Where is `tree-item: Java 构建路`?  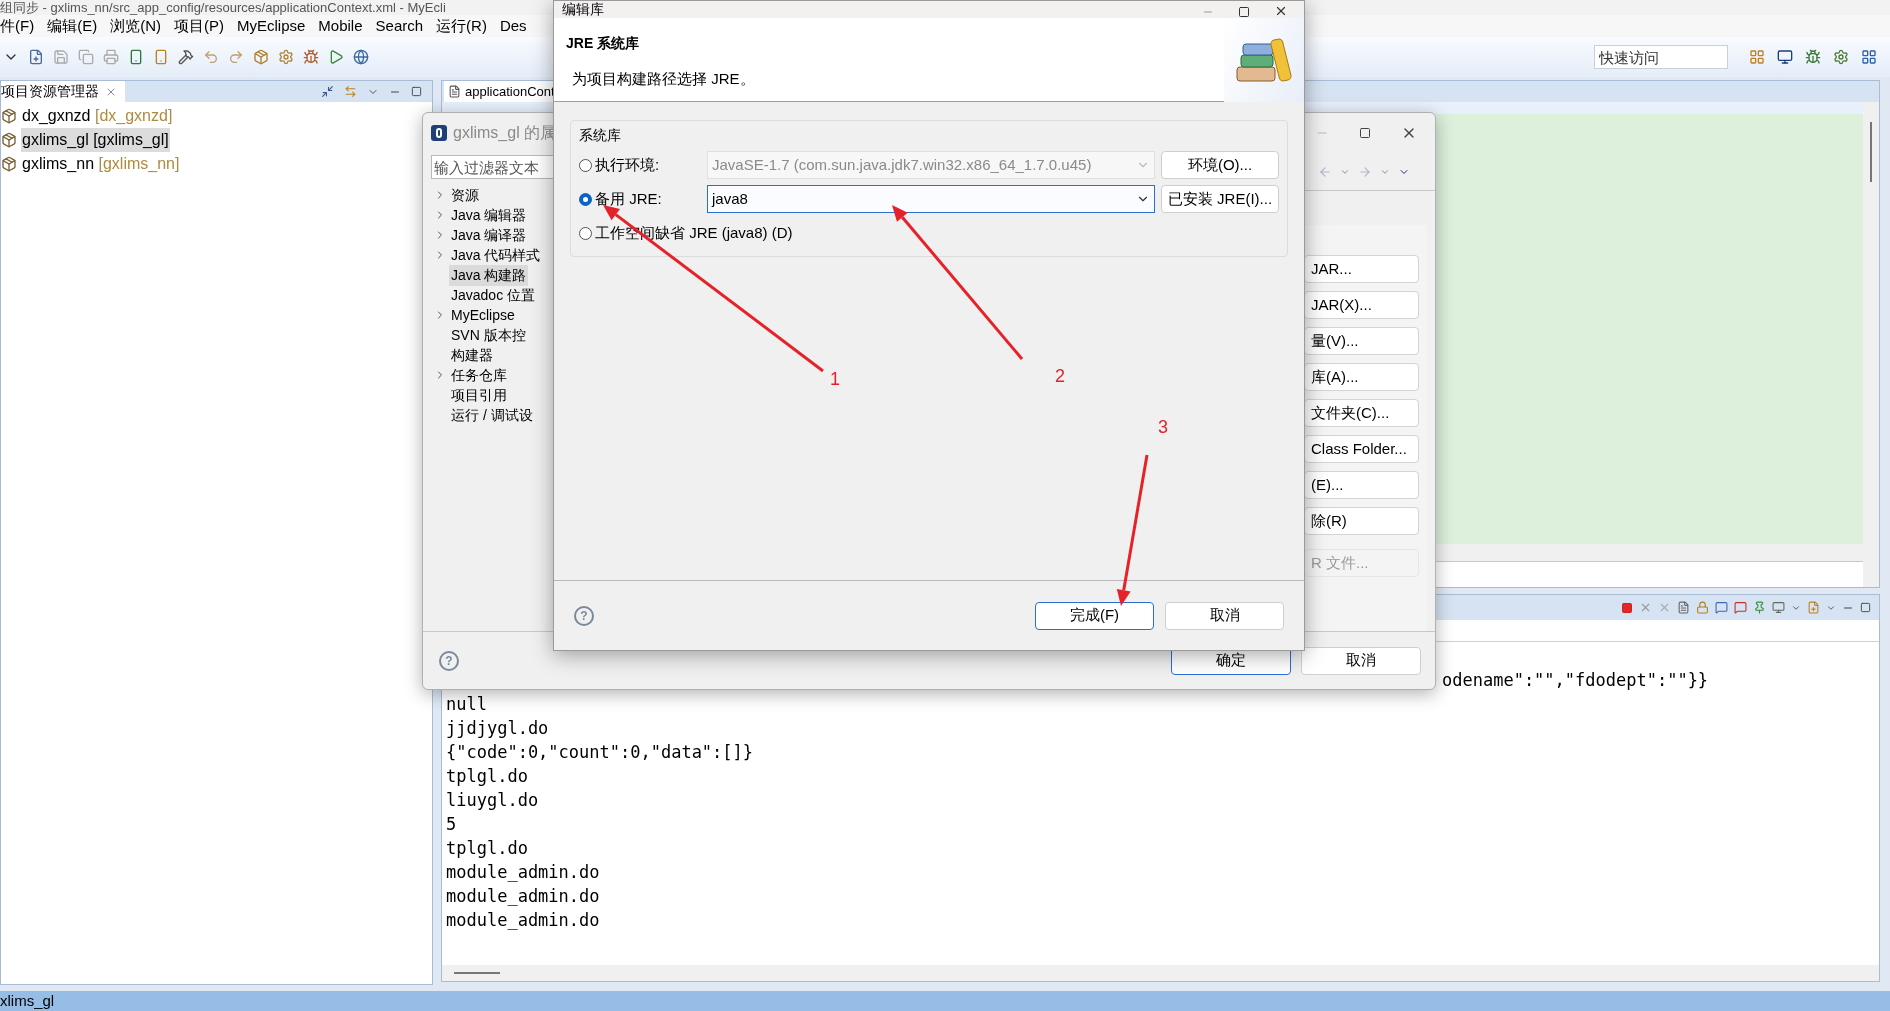 tree-item: Java 构建路 is located at coordinates (489, 275).